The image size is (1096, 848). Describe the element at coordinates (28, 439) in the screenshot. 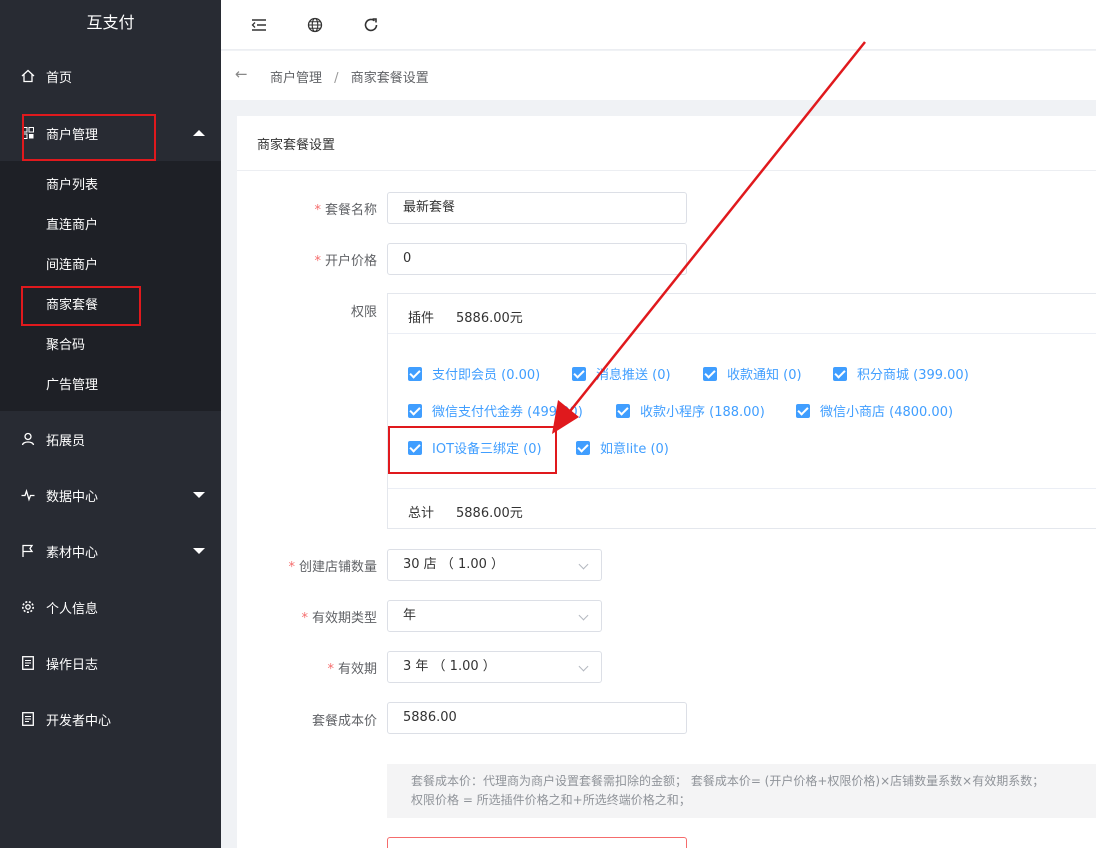

I see `user-icon` at that location.